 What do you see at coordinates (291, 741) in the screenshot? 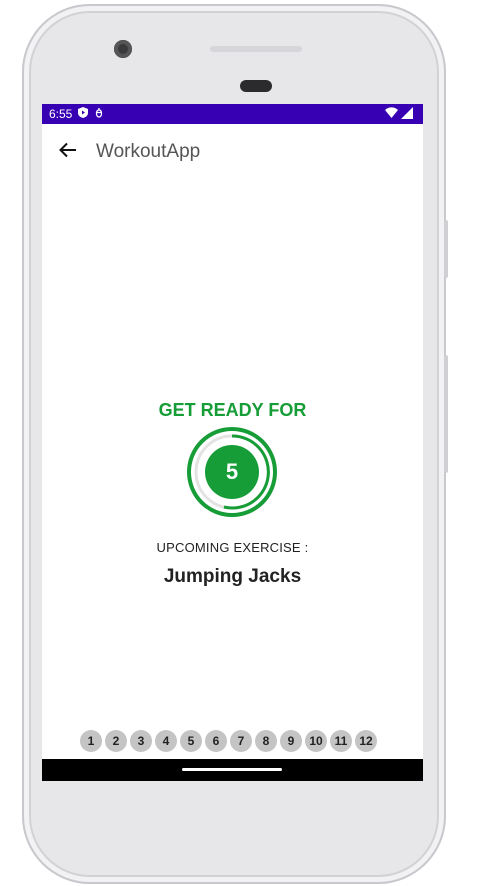
I see `exercise-step-item: 9` at bounding box center [291, 741].